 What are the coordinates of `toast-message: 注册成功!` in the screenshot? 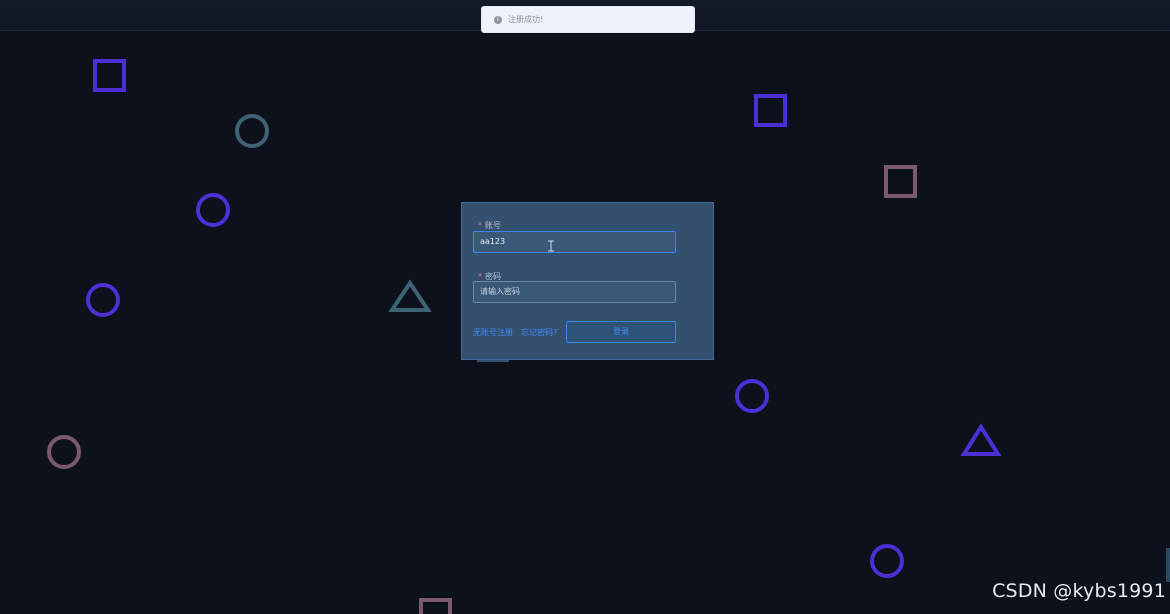 It's located at (526, 19).